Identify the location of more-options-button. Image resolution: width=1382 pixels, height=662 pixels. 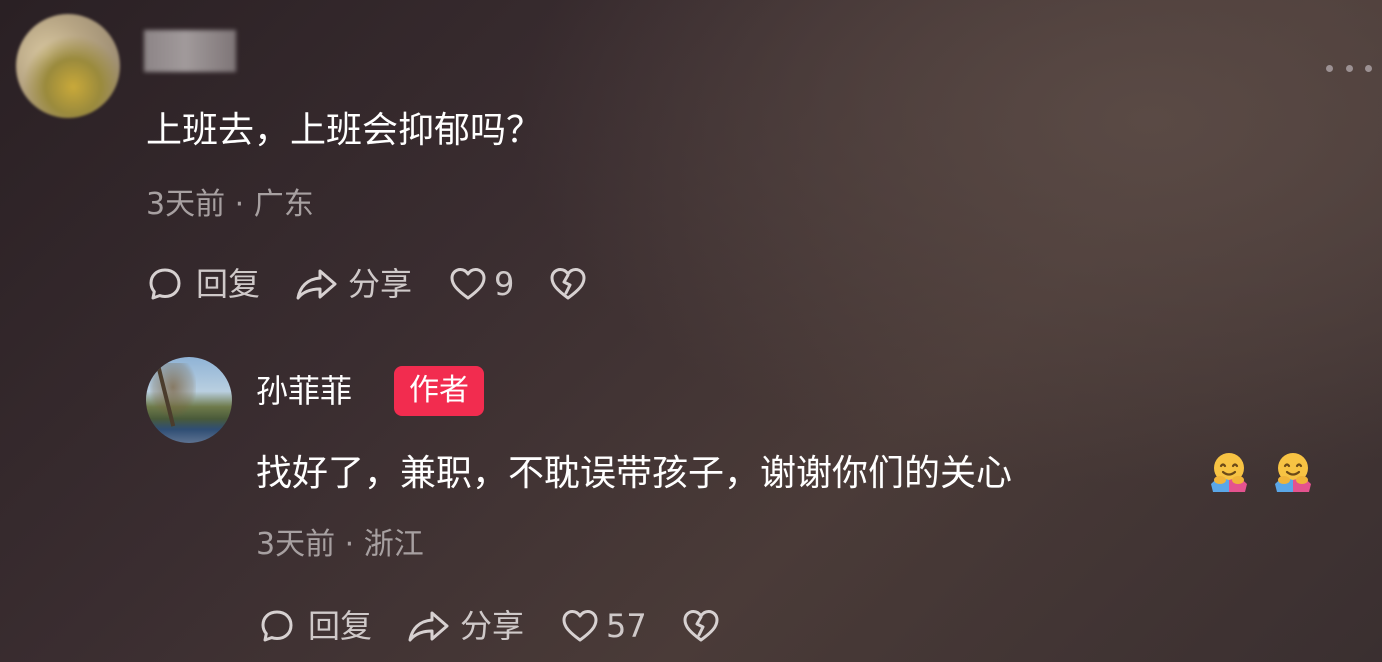
(1349, 68).